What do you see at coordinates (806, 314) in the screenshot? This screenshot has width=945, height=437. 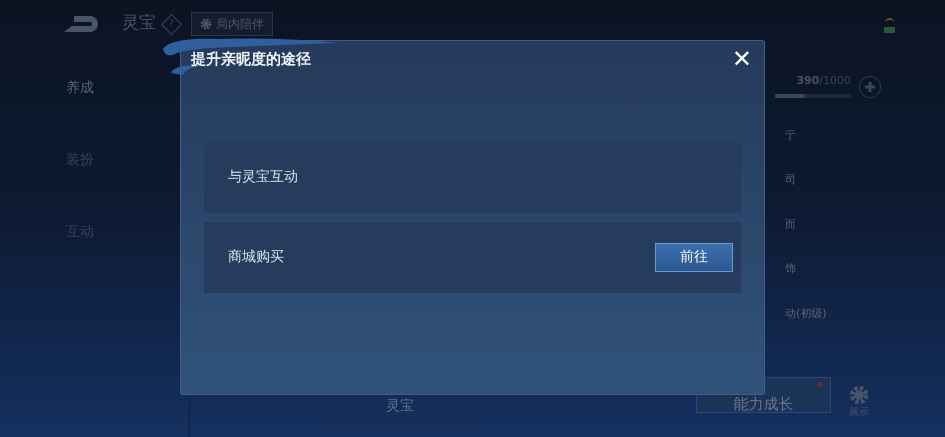 I see `list-label: 动(初级)` at bounding box center [806, 314].